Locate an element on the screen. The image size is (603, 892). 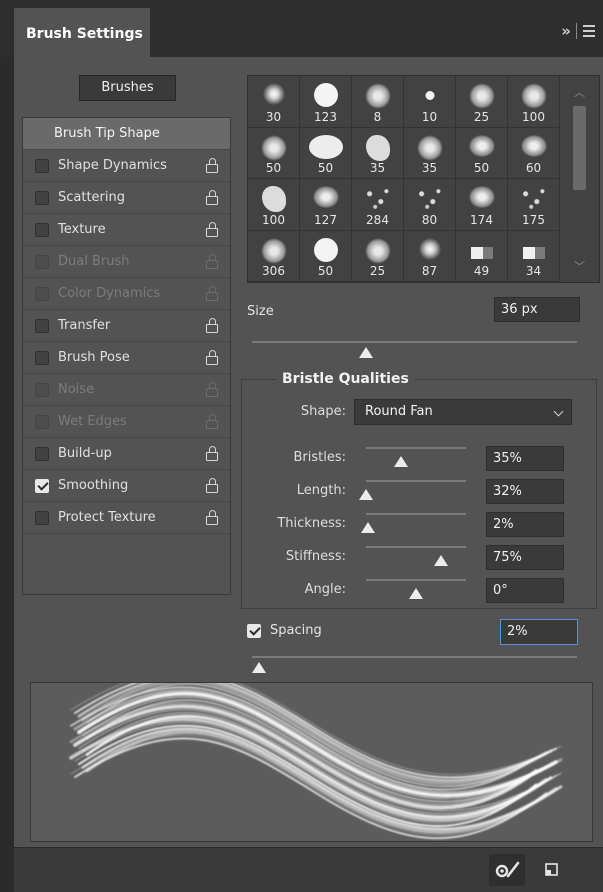
new-brush-button is located at coordinates (552, 870).